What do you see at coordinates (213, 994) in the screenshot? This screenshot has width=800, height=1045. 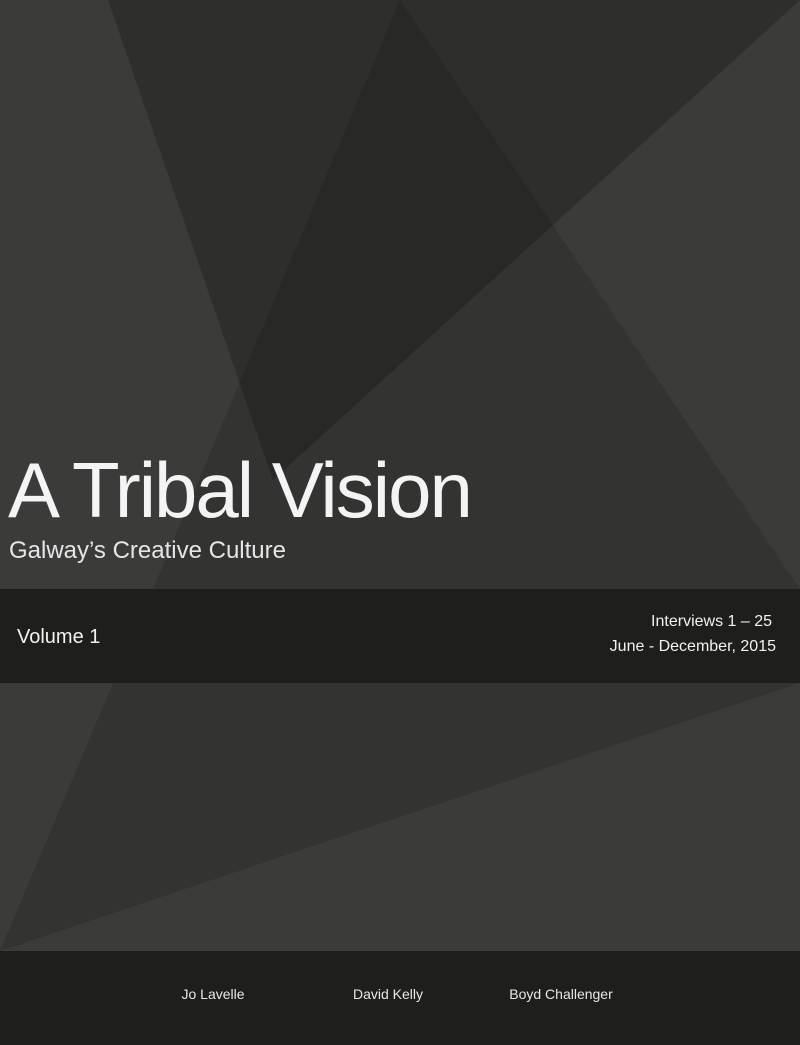 I see `author-name: Jo Lavelle` at bounding box center [213, 994].